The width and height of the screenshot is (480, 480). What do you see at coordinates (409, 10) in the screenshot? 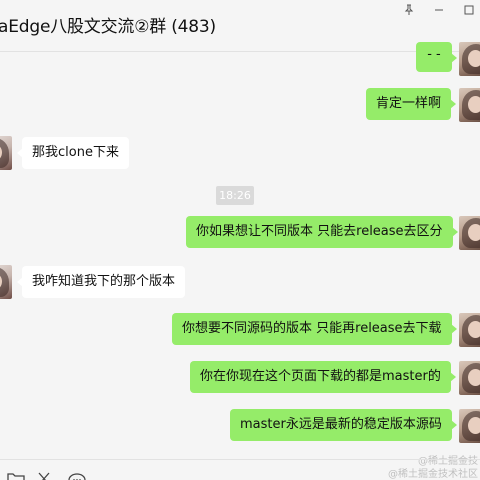
I see `pin-icon` at bounding box center [409, 10].